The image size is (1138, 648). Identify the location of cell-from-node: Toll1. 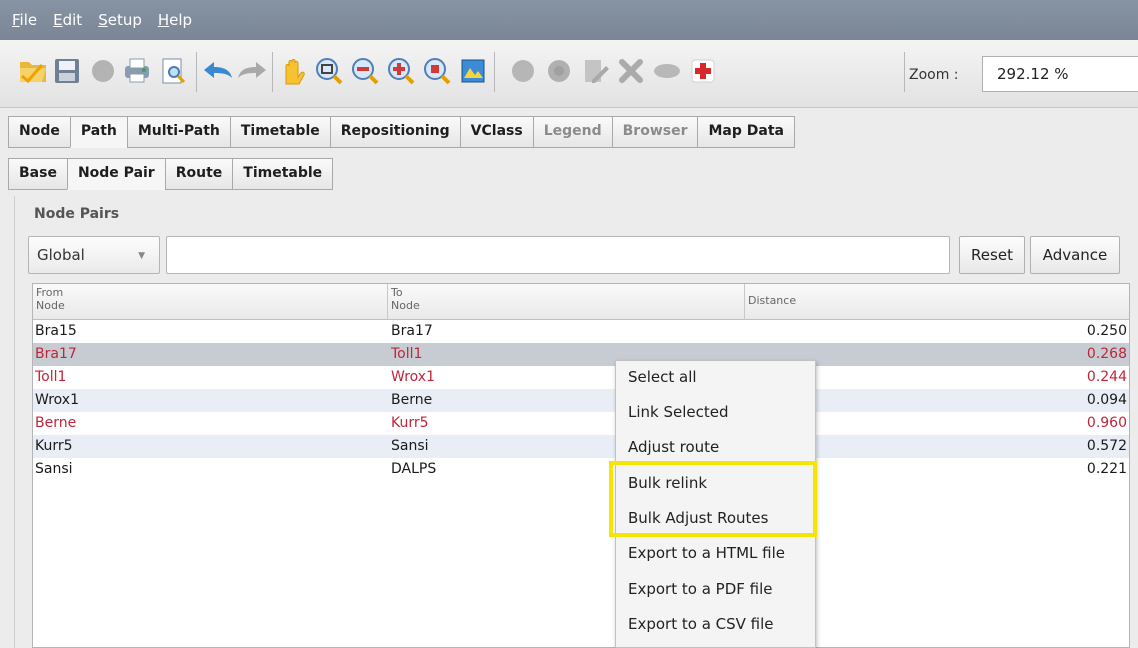
(51, 377).